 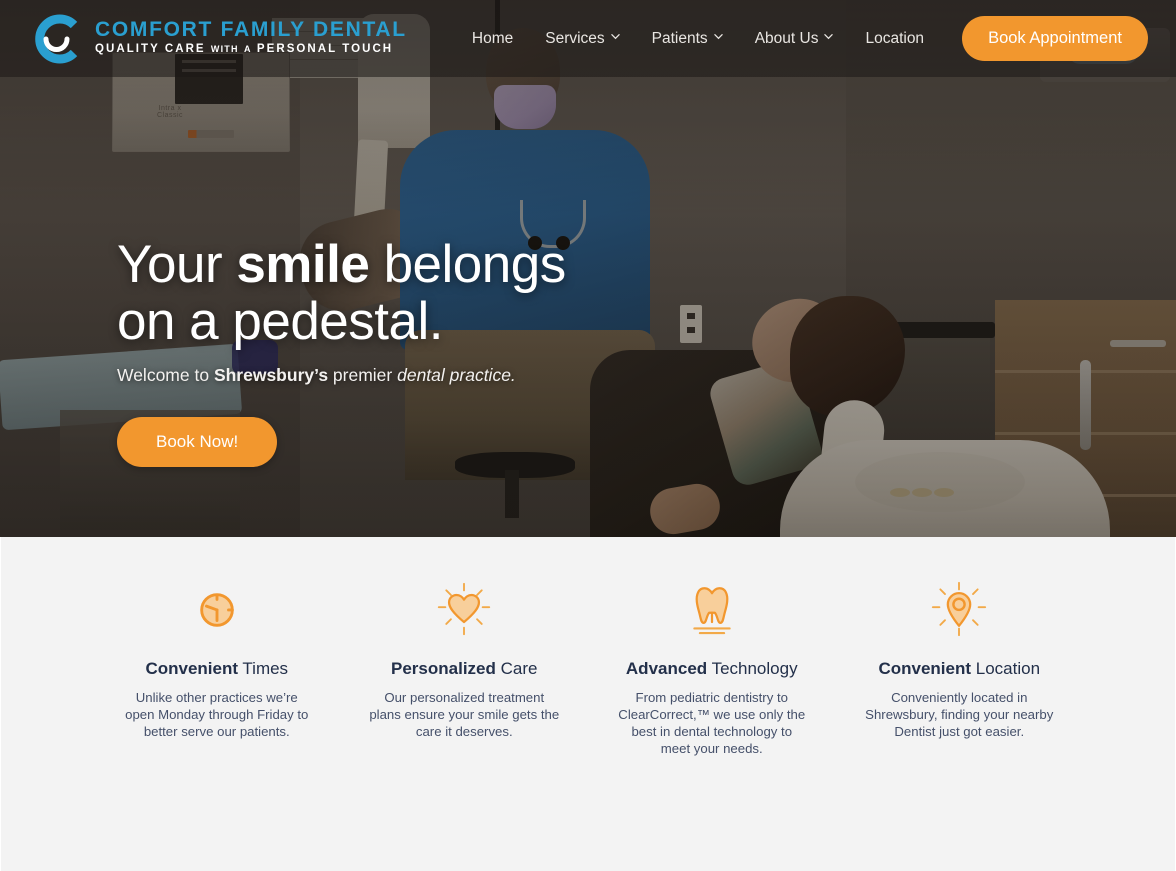 I want to click on tooth-on-pedestal-icon, so click(x=712, y=609).